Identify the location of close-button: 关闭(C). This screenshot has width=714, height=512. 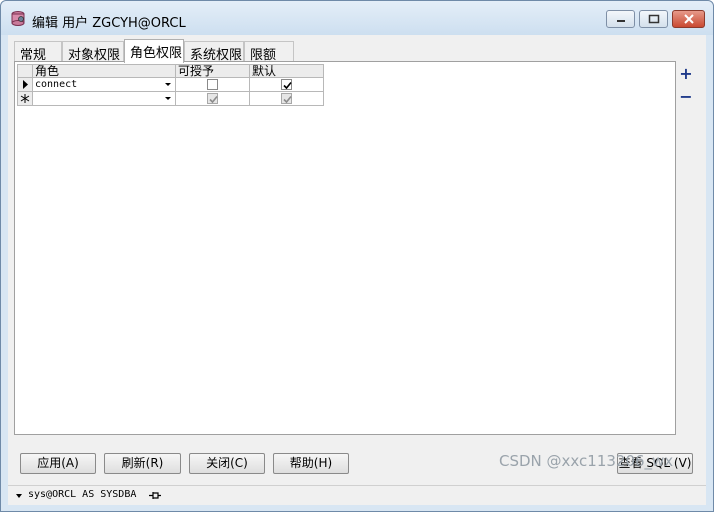
(227, 463).